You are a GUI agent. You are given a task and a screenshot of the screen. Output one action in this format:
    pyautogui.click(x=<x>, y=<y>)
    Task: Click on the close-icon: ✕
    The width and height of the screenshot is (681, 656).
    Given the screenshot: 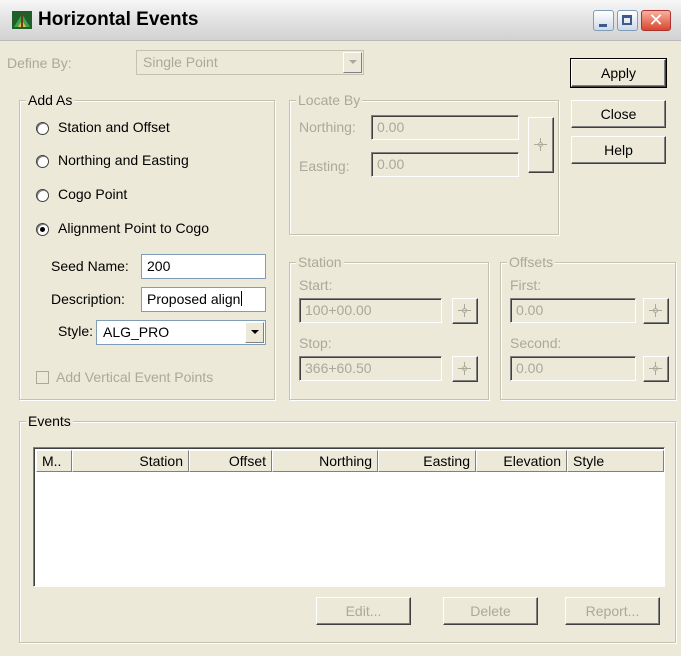 What is the action you would take?
    pyautogui.click(x=656, y=20)
    